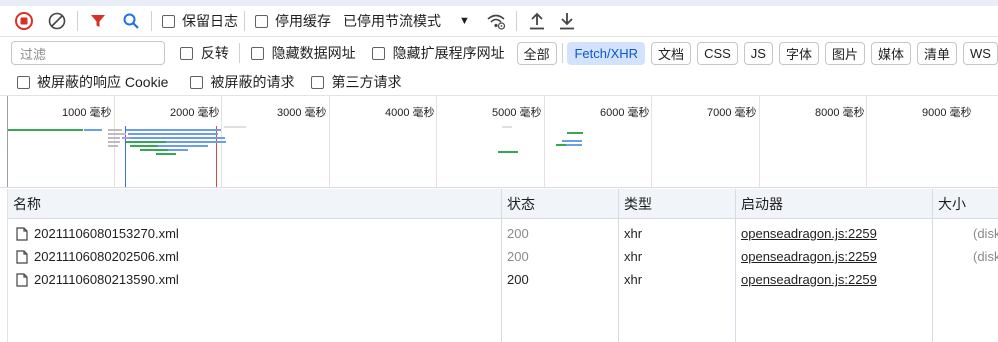  What do you see at coordinates (256, 233) in the screenshot?
I see `request-name-cell: 20211106080153270.xml` at bounding box center [256, 233].